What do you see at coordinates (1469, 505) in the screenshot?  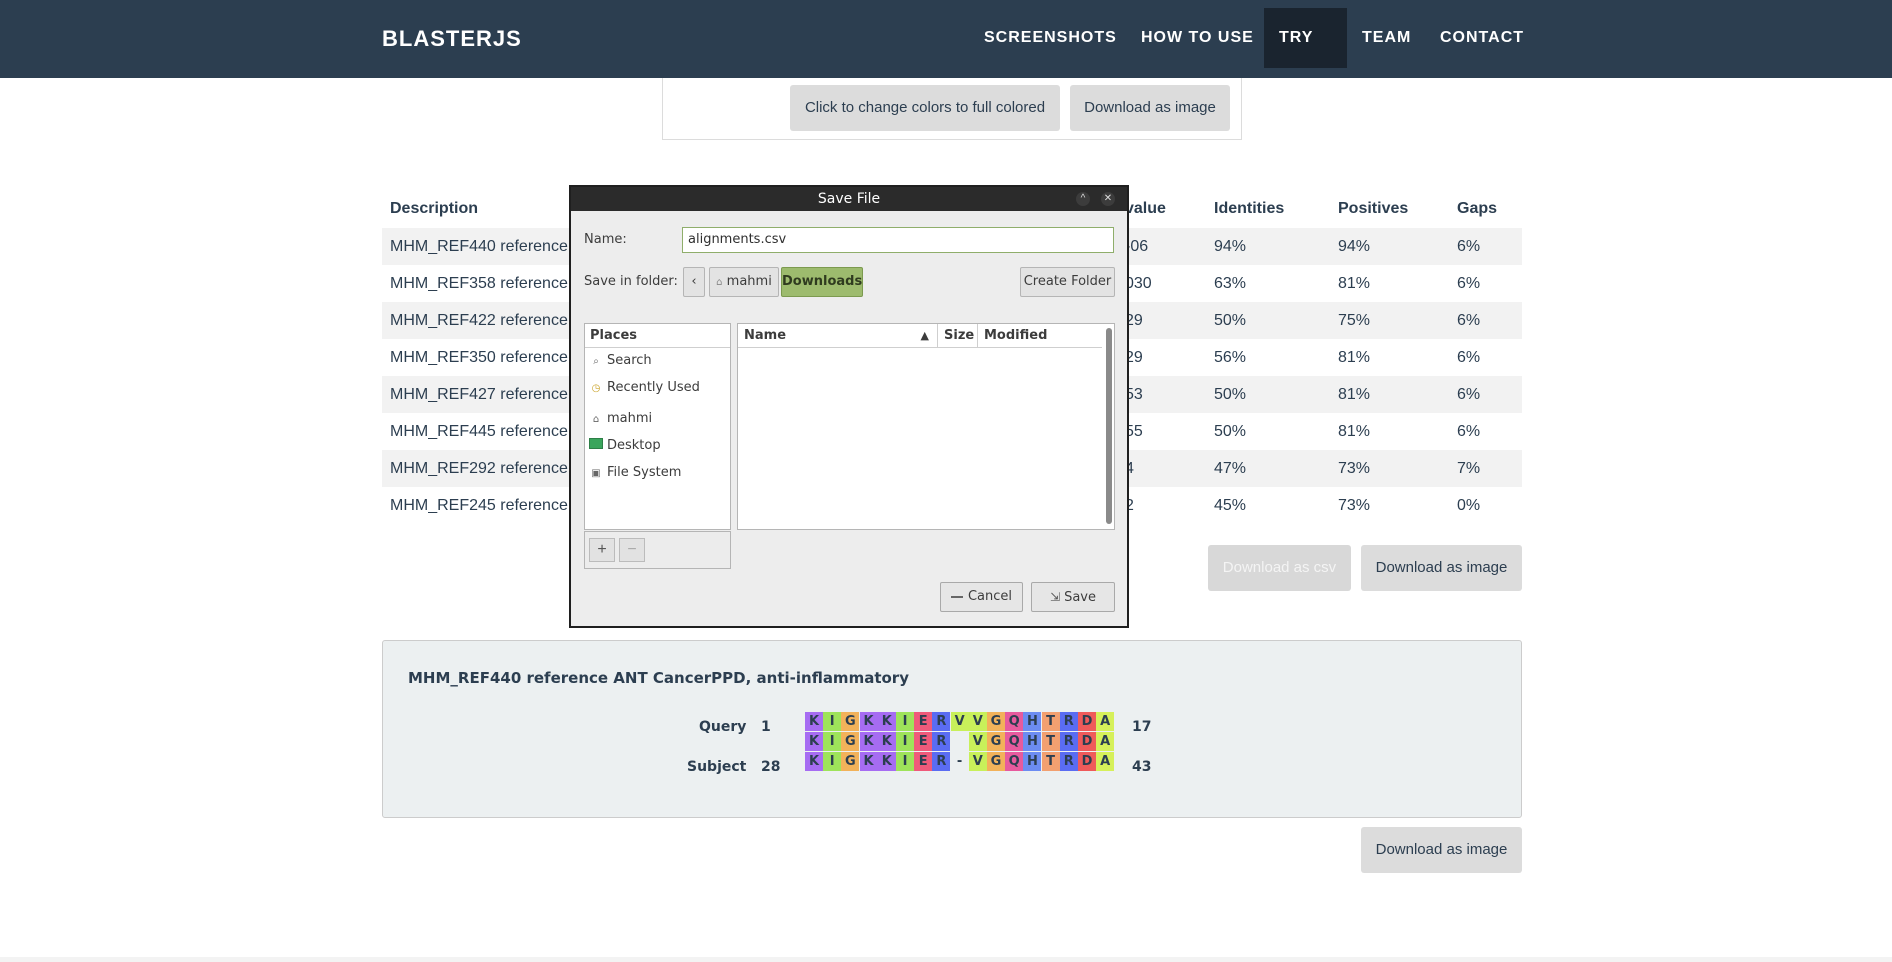 I see `cell-gaps: 0%` at bounding box center [1469, 505].